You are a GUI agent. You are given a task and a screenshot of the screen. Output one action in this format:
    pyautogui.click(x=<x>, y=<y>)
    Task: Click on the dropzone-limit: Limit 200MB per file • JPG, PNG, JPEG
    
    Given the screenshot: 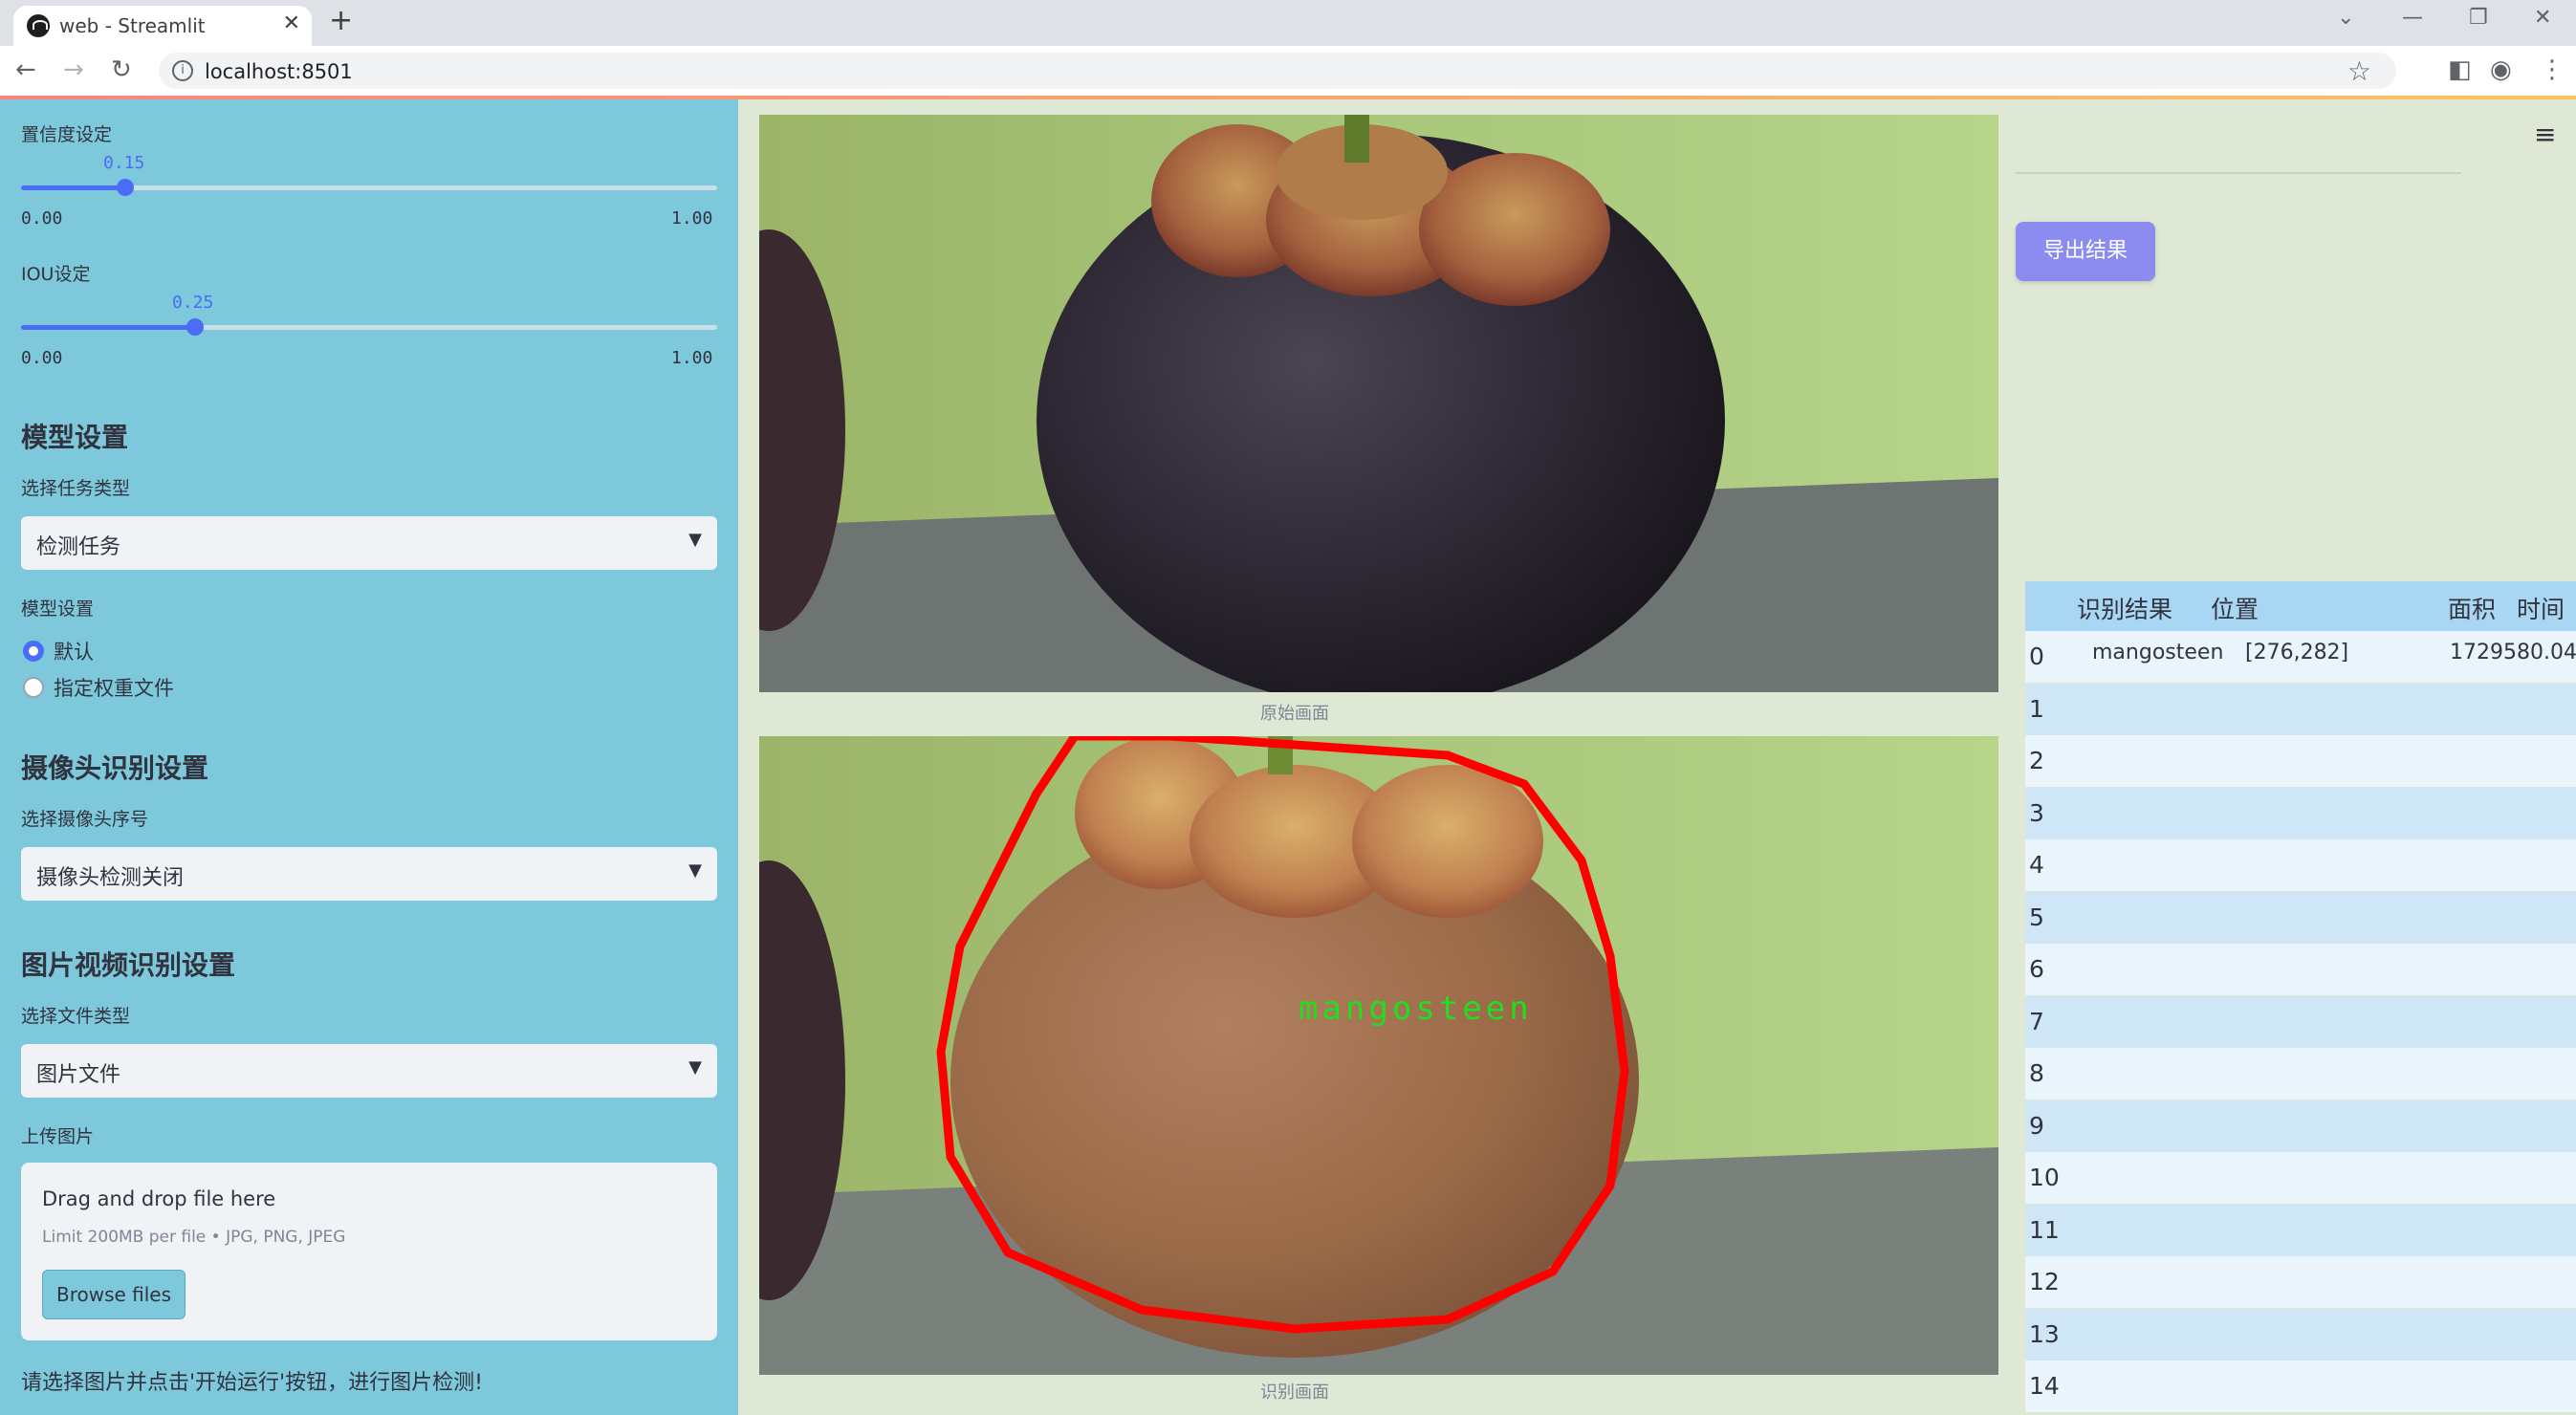 What is the action you would take?
    pyautogui.click(x=194, y=1237)
    